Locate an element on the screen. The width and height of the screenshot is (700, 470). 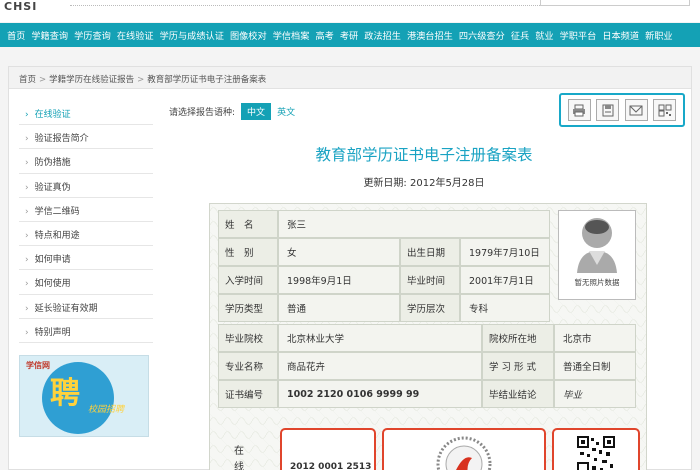
mail-icon is located at coordinates (636, 110).